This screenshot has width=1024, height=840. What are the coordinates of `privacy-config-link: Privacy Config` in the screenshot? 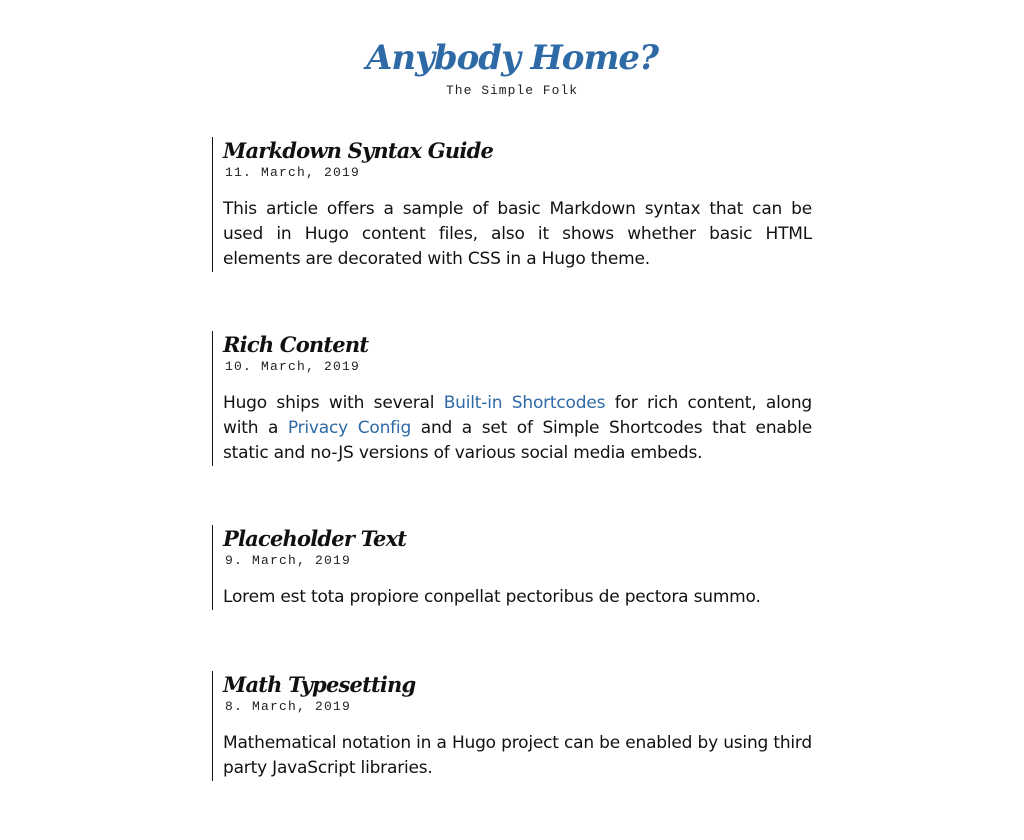 It's located at (349, 428).